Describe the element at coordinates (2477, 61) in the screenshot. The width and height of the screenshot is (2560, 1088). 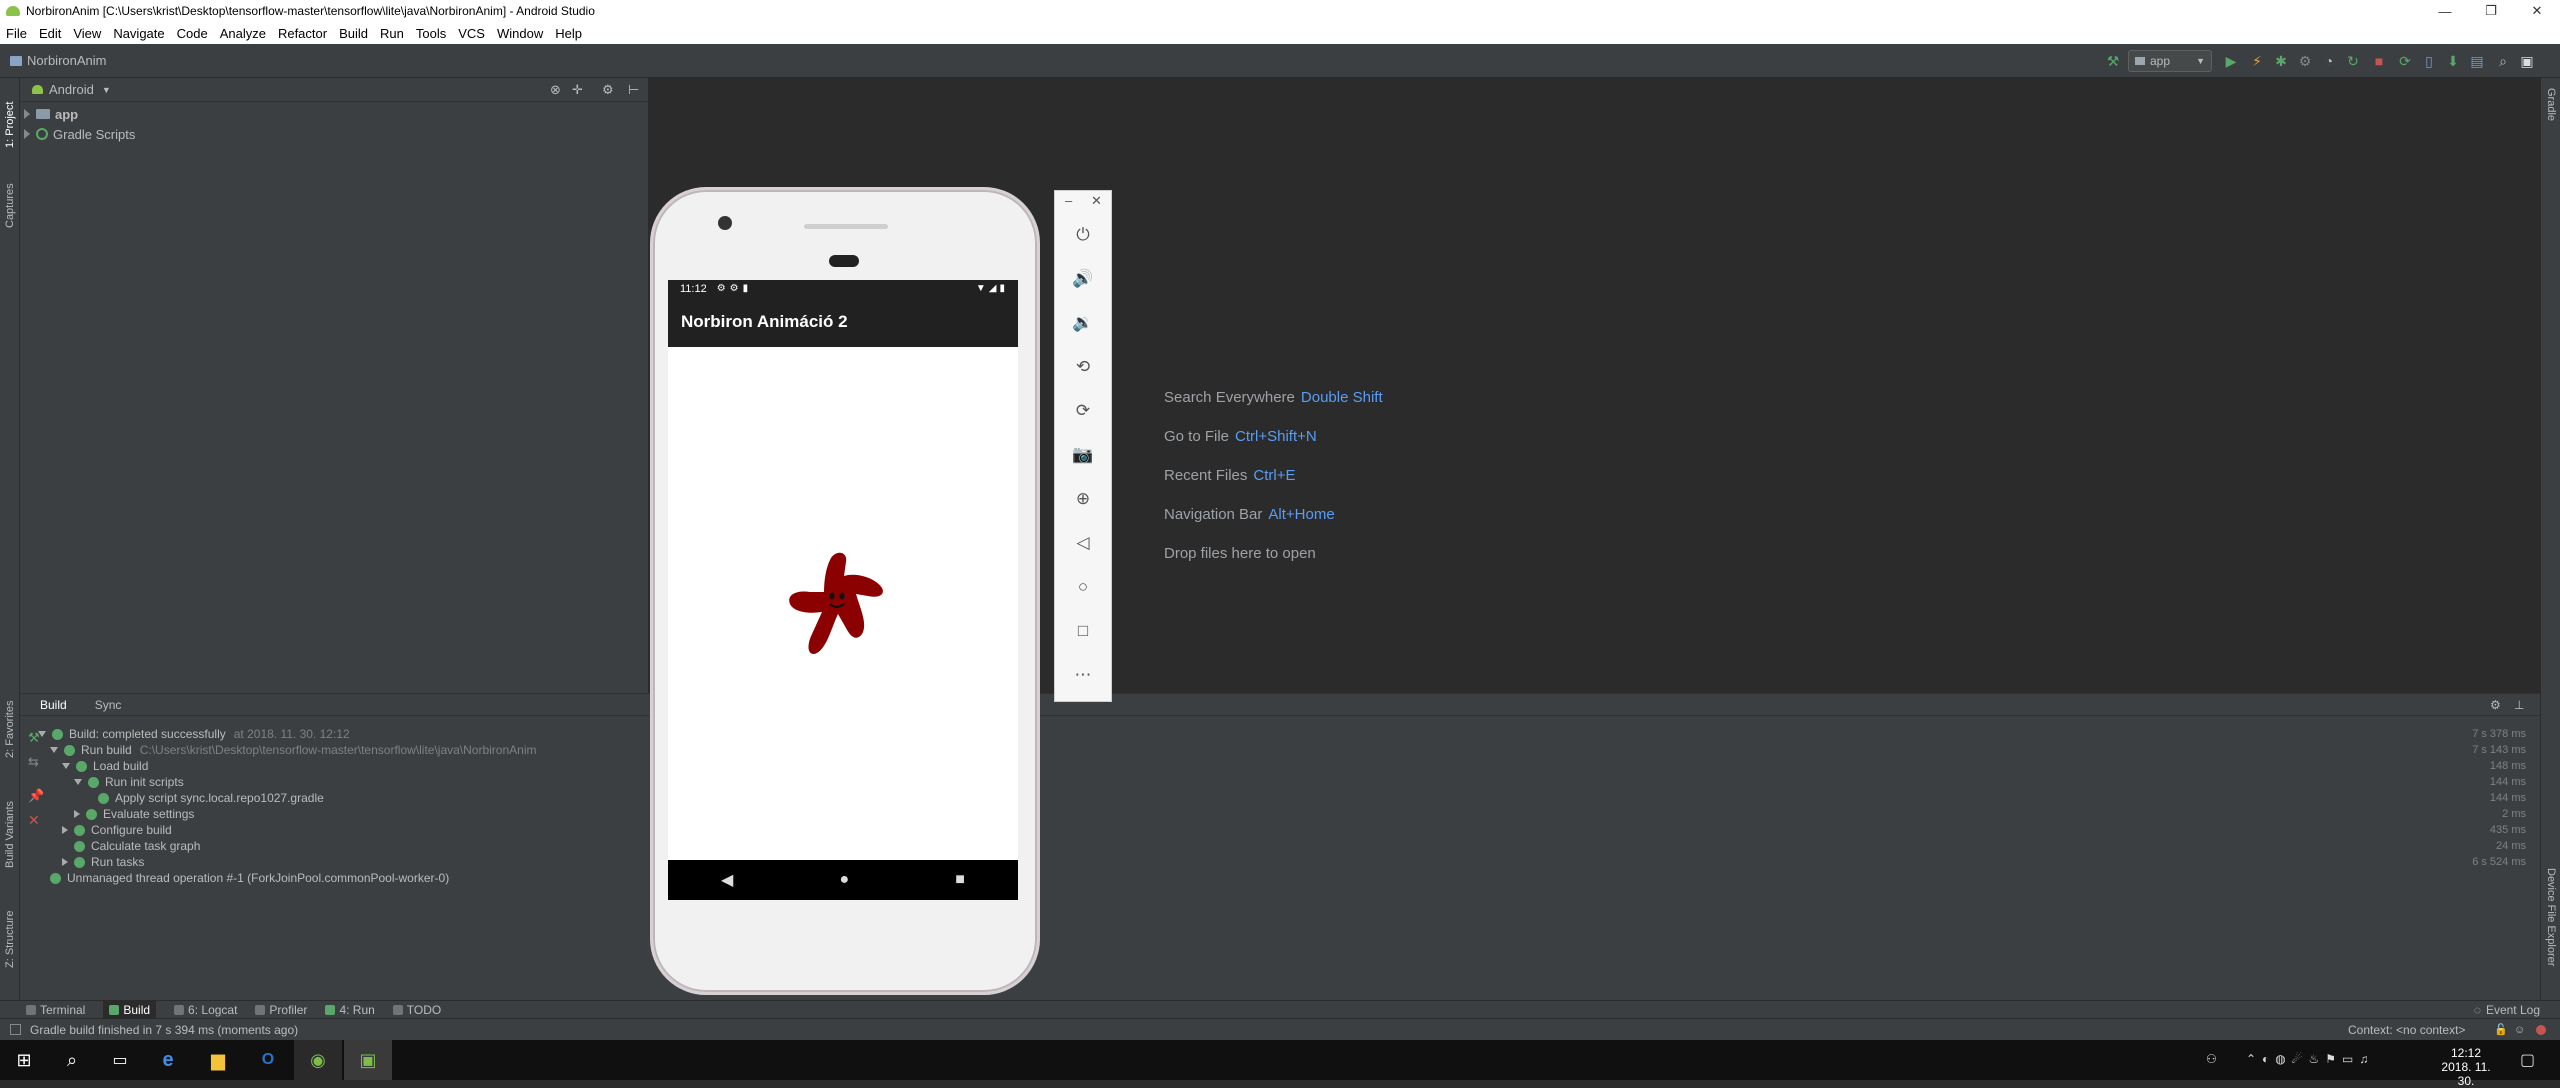
I see `project-structure-icon: ▤` at that location.